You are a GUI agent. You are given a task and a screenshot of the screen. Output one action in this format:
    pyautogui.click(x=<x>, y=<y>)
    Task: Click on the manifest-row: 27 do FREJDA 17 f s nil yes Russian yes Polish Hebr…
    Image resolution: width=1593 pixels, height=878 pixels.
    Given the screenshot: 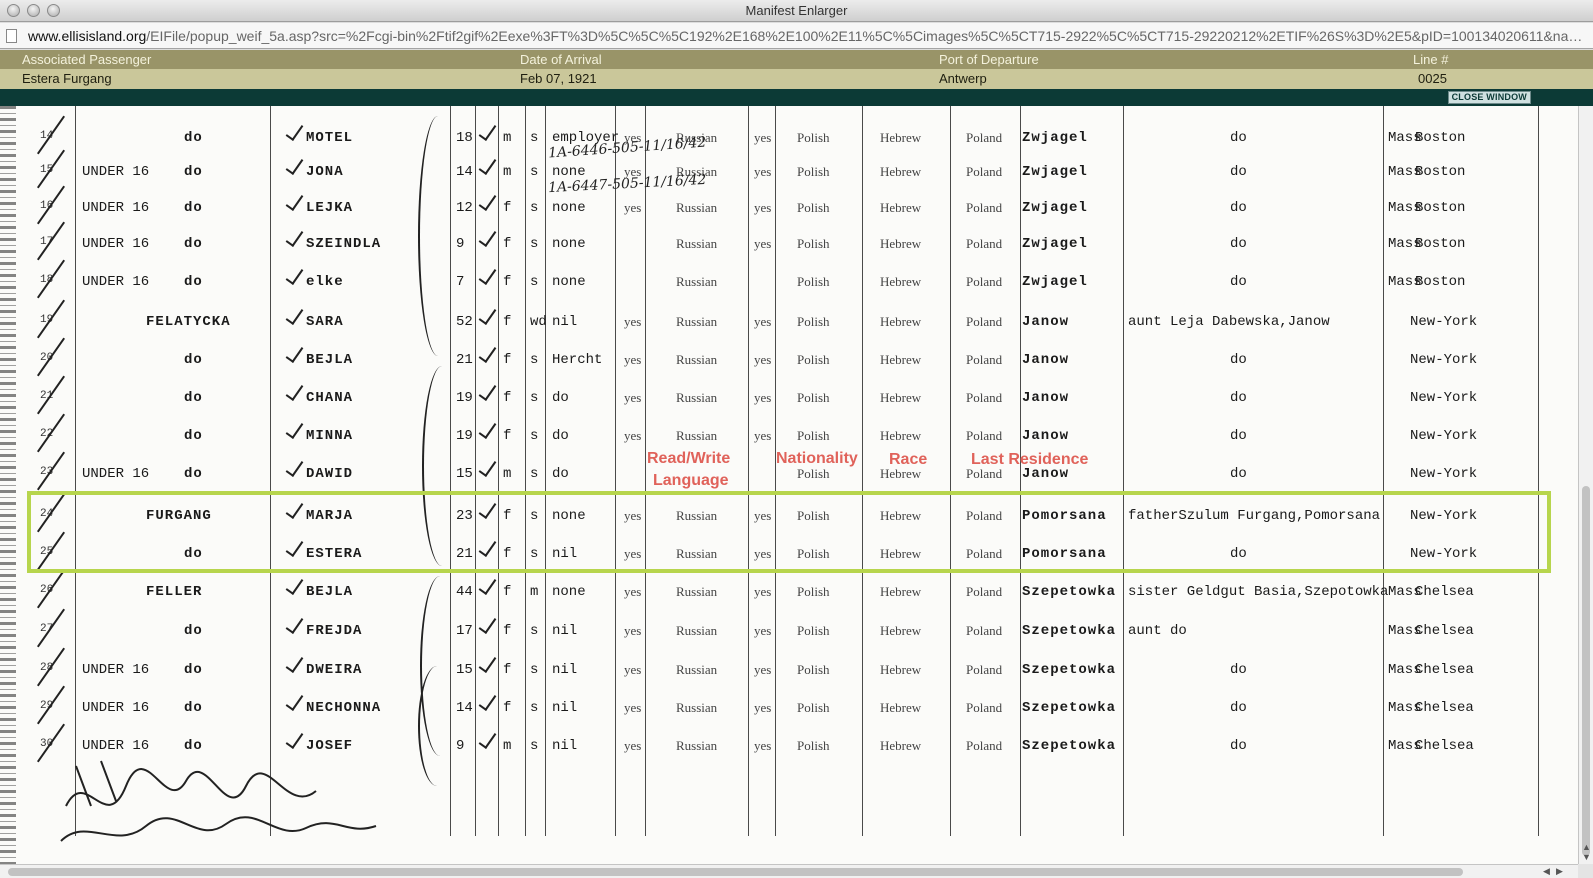 What is the action you would take?
    pyautogui.click(x=780, y=628)
    